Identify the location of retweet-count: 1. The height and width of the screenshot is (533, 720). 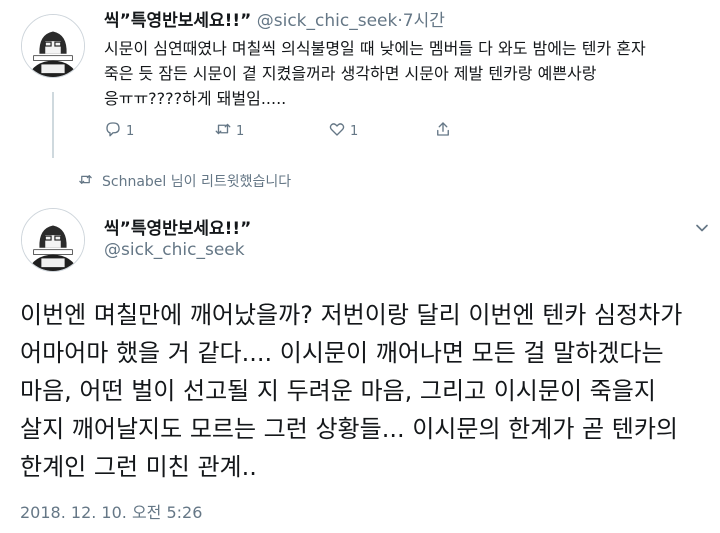
(240, 131).